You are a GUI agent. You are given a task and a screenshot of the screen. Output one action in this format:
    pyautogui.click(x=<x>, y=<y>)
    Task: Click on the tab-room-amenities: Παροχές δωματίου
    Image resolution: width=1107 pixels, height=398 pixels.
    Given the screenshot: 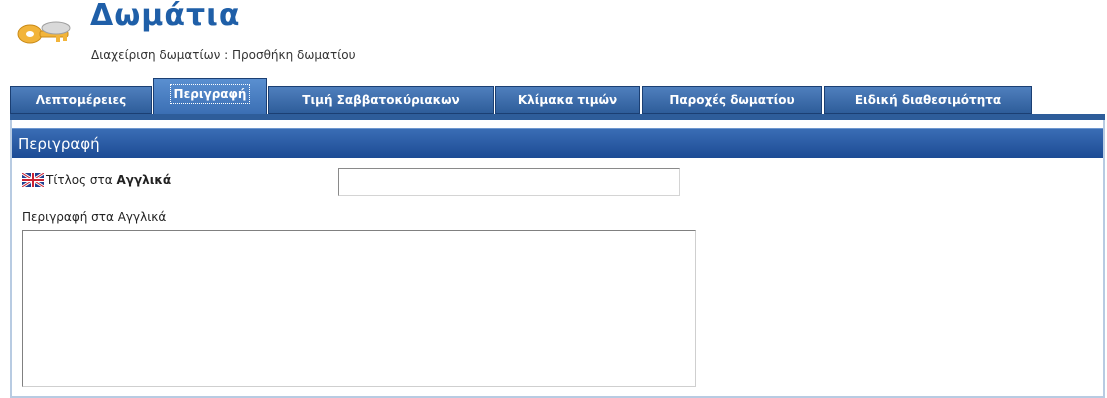 What is the action you would take?
    pyautogui.click(x=732, y=100)
    